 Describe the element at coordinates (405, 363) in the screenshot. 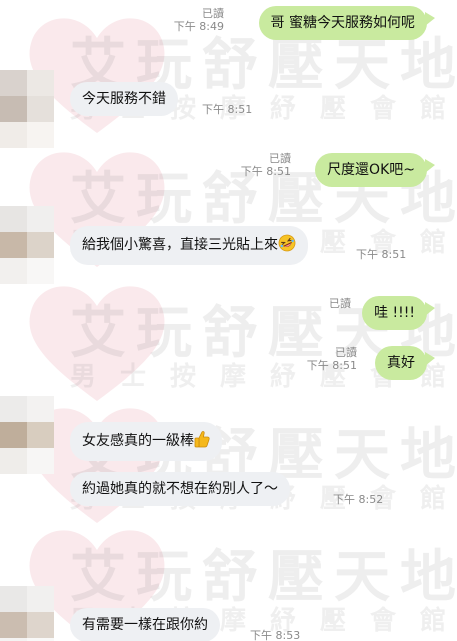

I see `message-bubble-outgoing: 真好` at that location.